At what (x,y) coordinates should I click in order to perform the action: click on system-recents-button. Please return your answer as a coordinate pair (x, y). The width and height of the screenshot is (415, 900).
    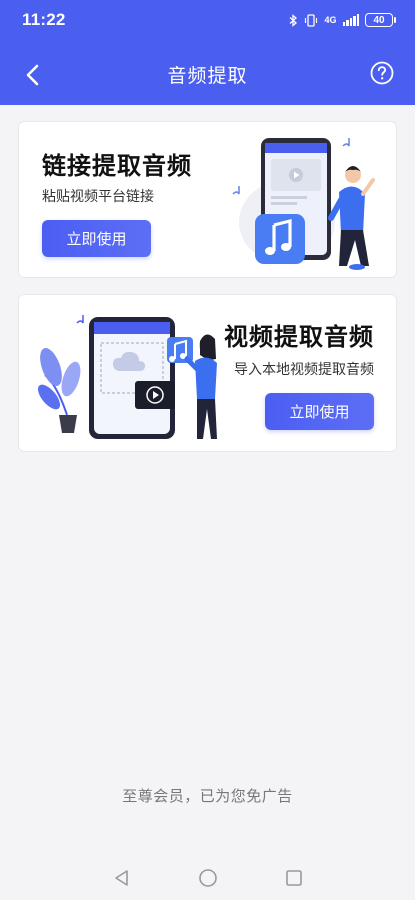
    Looking at the image, I should click on (294, 878).